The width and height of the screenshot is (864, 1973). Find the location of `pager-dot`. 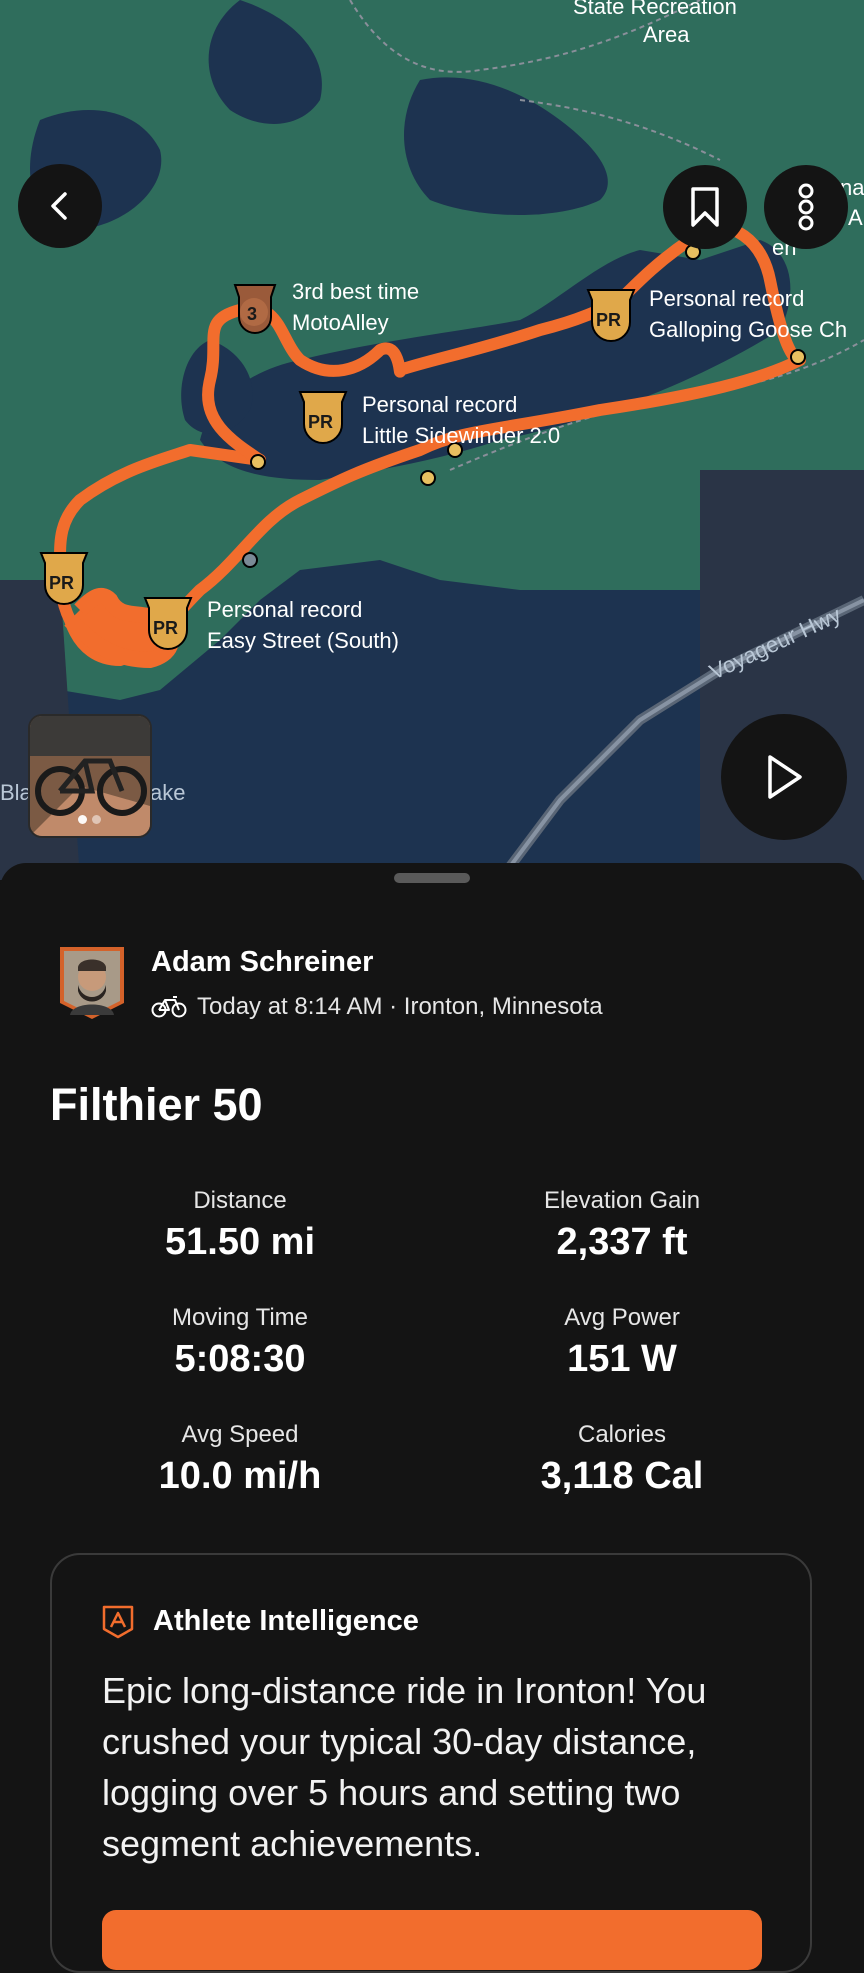

pager-dot is located at coordinates (96, 819).